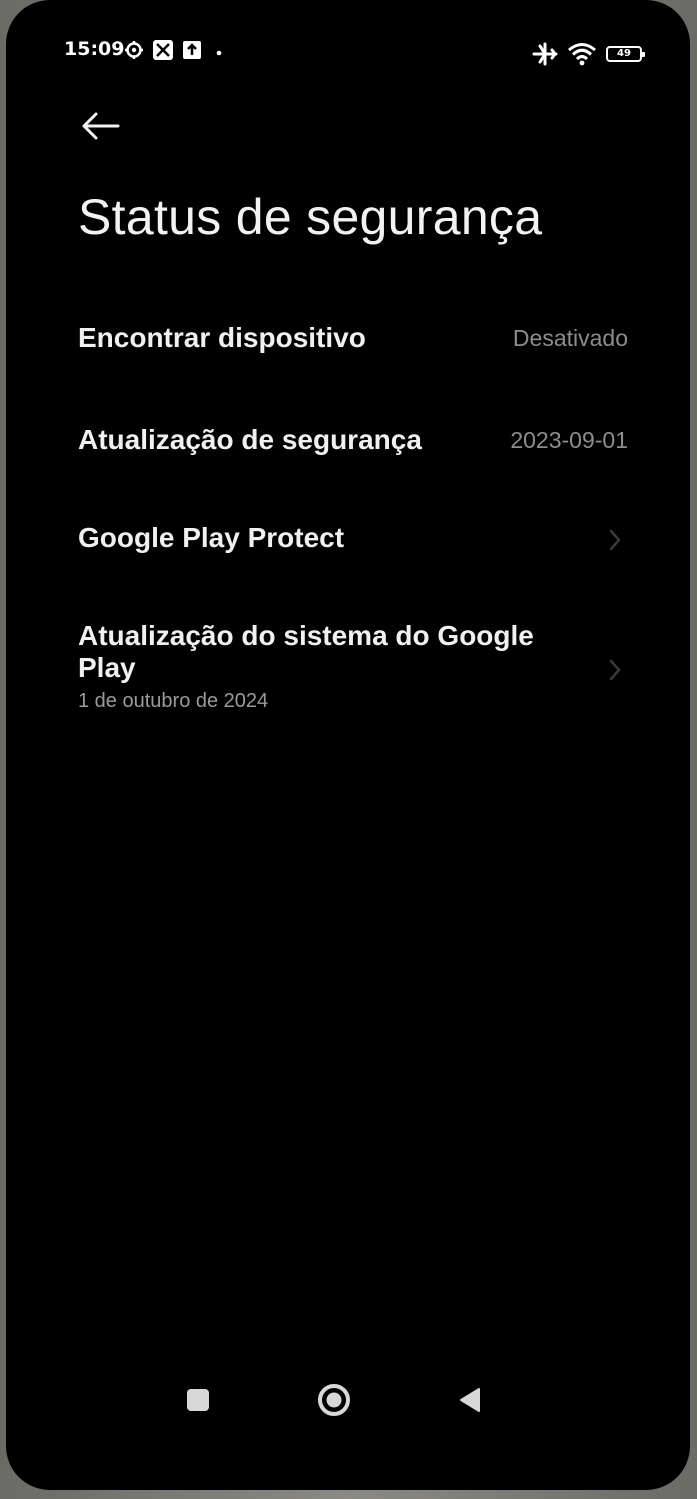 The width and height of the screenshot is (697, 1499). I want to click on notification-dot-icon, so click(219, 53).